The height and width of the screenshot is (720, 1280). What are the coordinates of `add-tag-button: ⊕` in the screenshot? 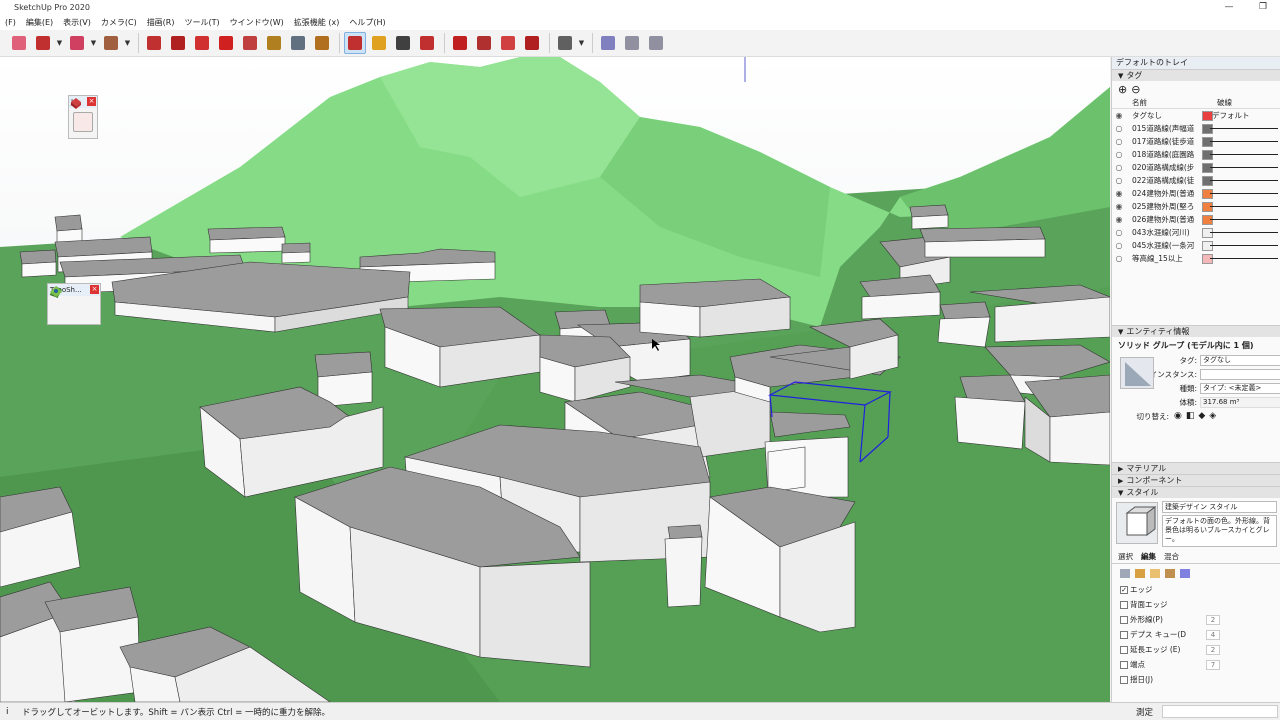 It's located at (1122, 89).